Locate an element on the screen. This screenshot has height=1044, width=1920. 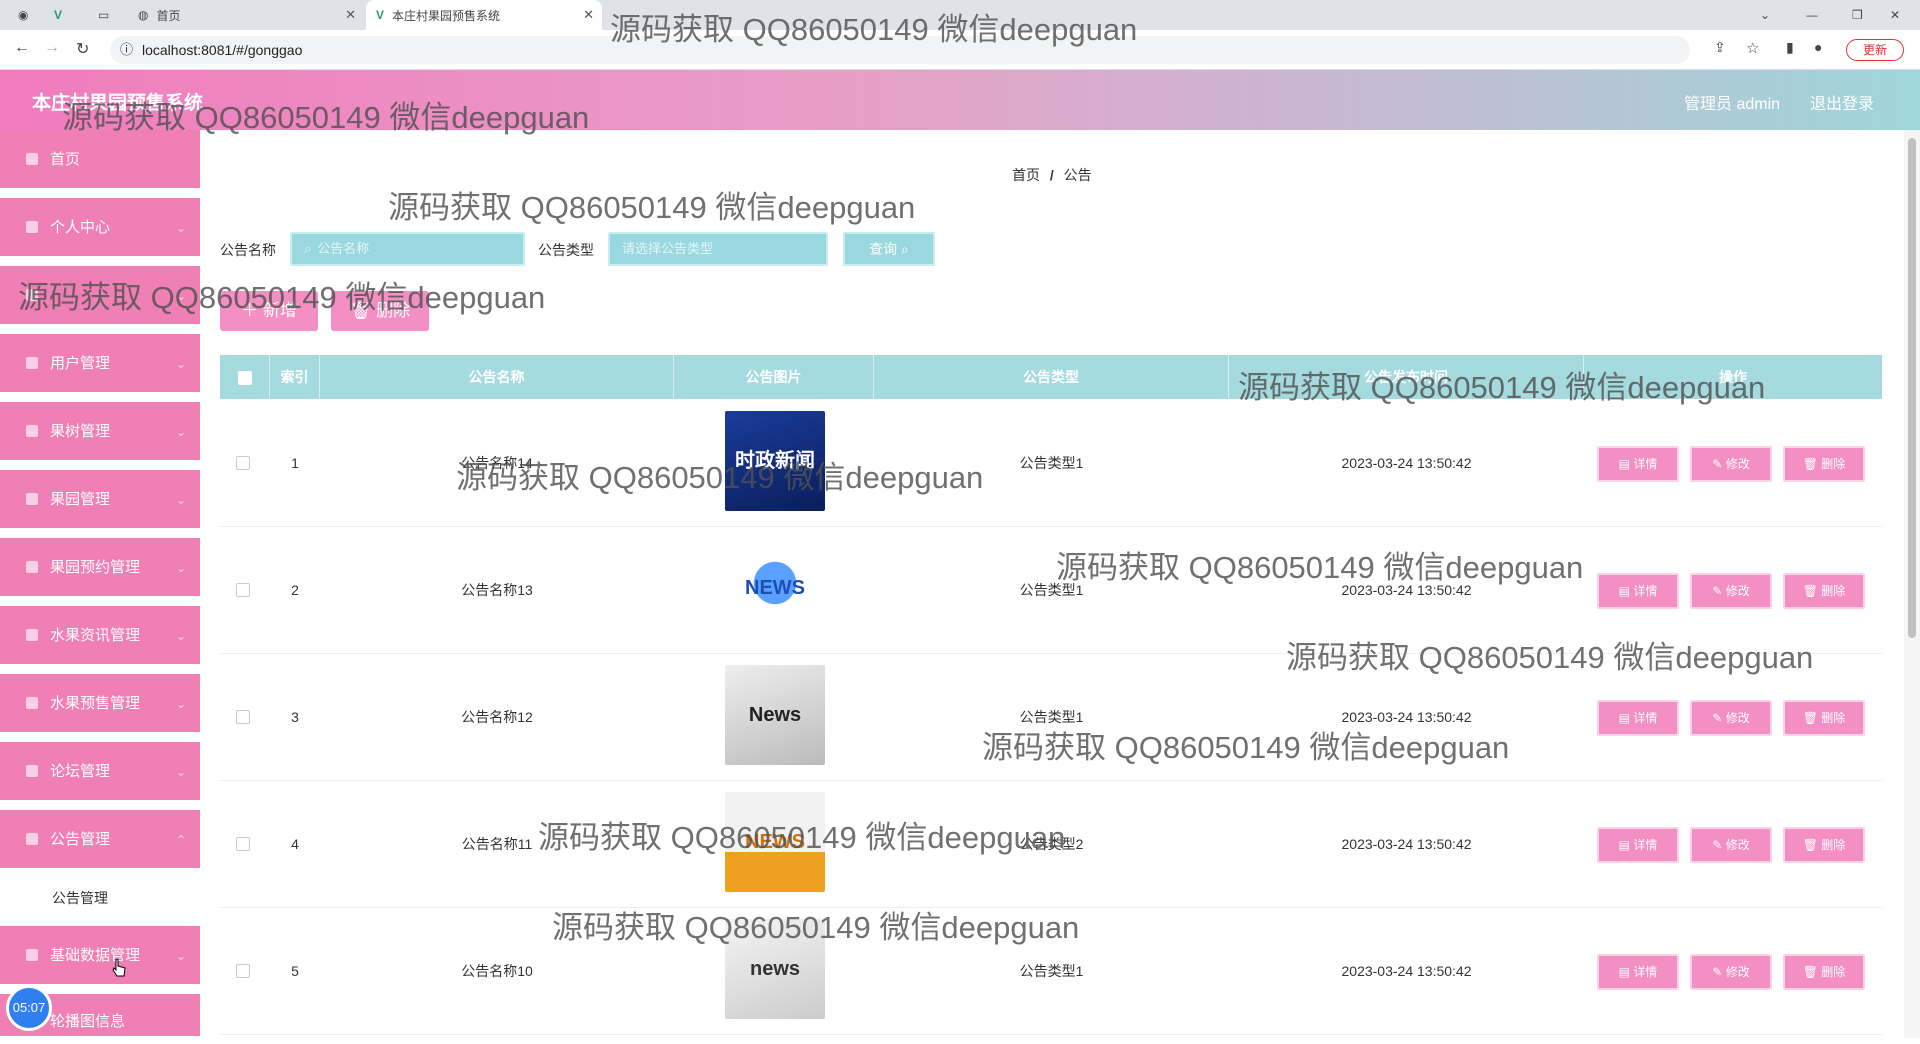
column-header-name: 公告名称 is located at coordinates (497, 377).